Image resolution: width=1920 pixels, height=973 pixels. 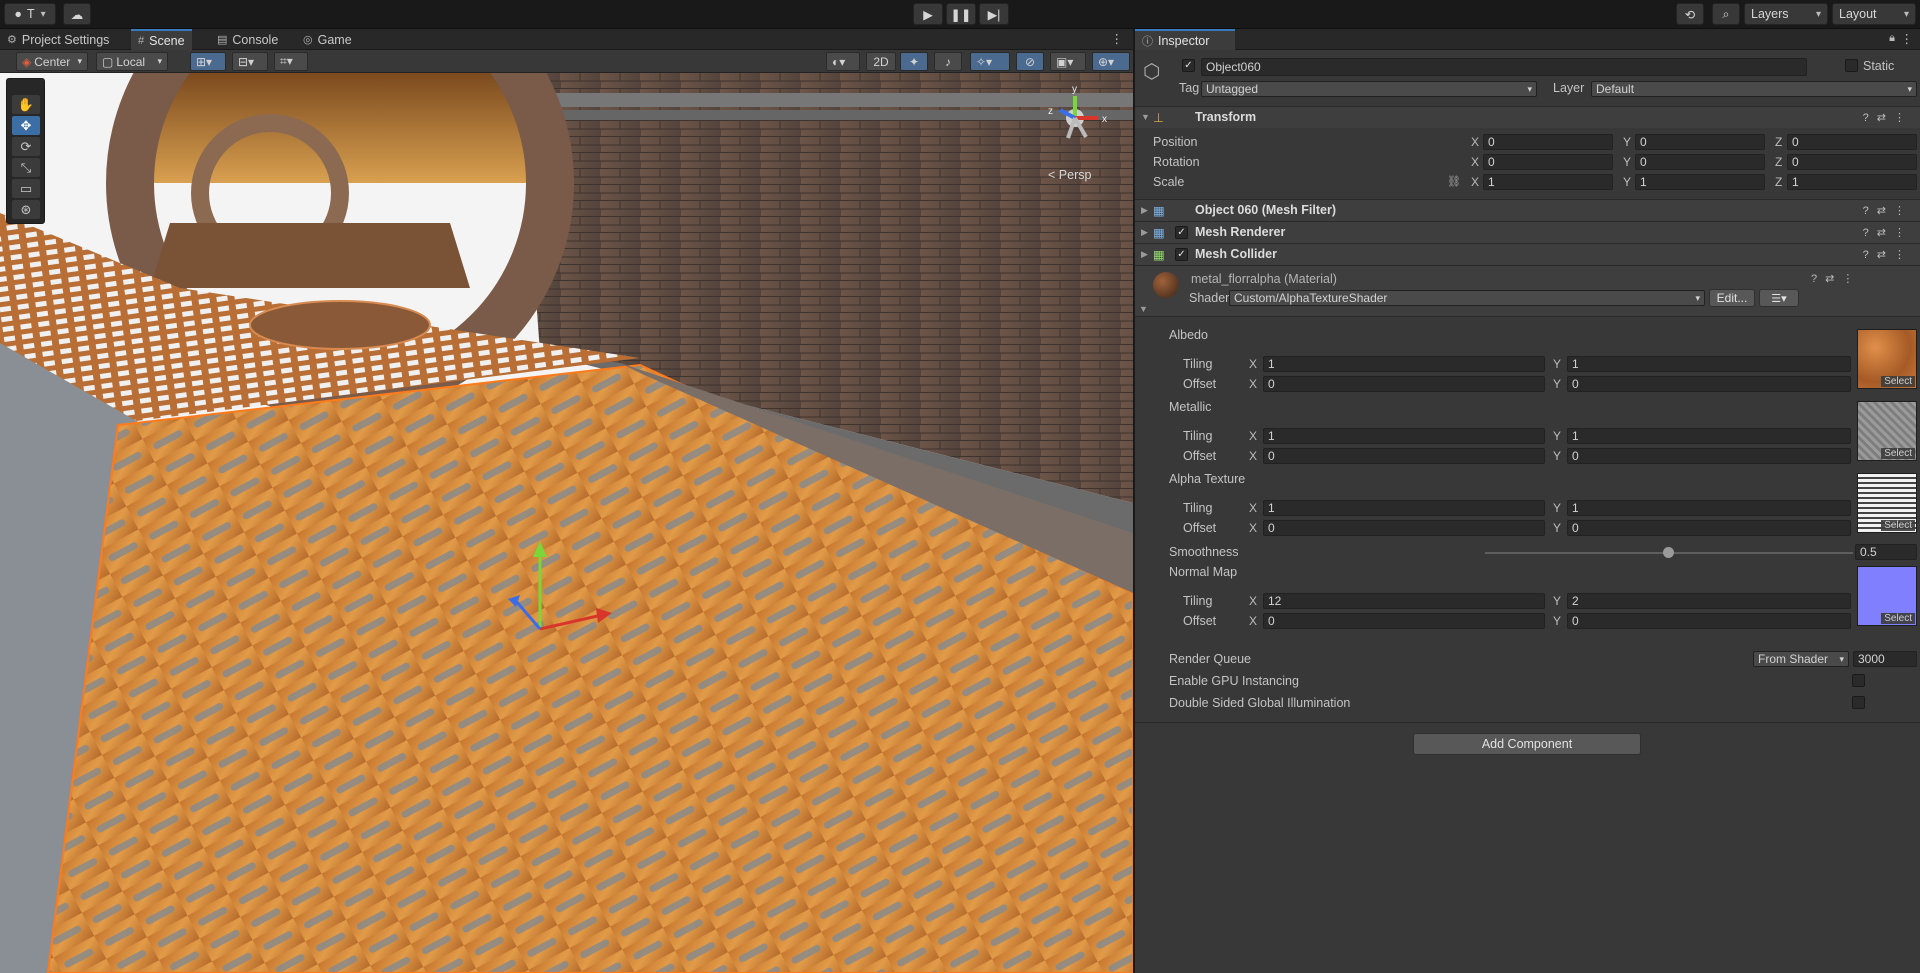 I want to click on 2d-toggle-button: 2D, so click(x=881, y=61).